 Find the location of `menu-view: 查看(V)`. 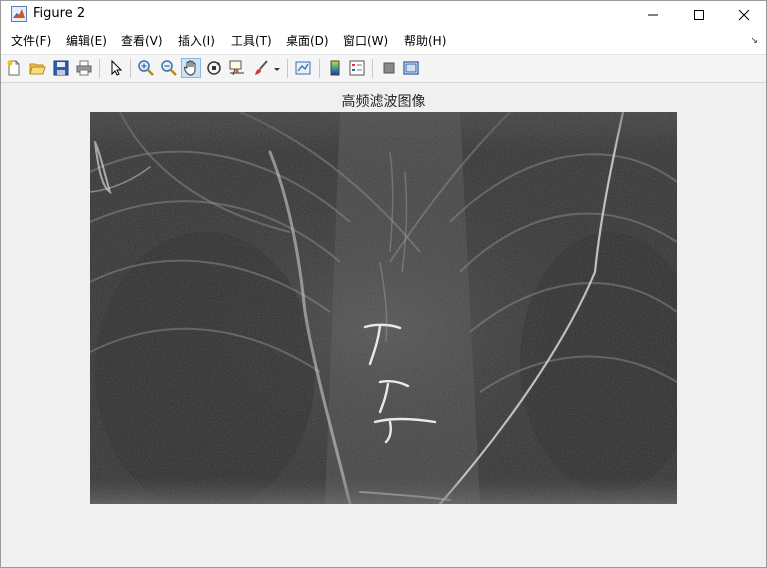

menu-view: 查看(V) is located at coordinates (142, 41).